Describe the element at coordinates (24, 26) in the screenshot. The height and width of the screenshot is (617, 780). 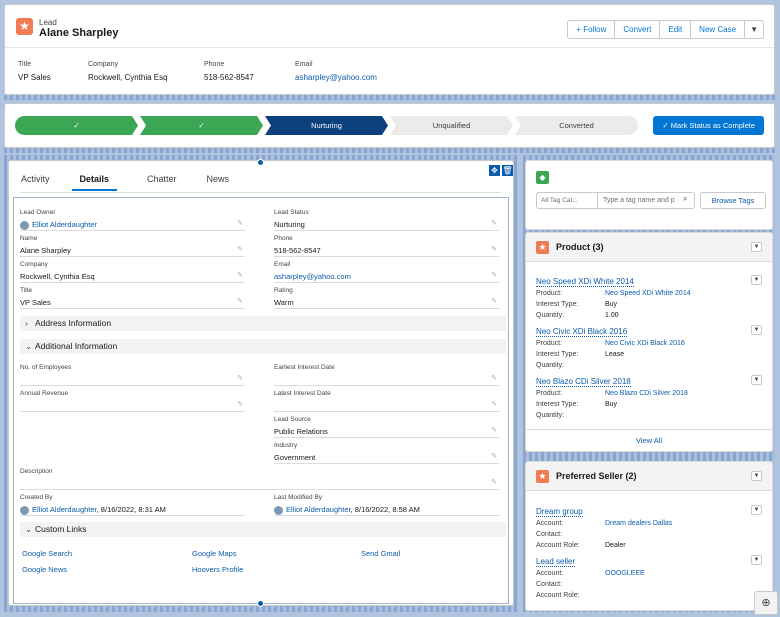
I see `lead-icon: ★` at that location.